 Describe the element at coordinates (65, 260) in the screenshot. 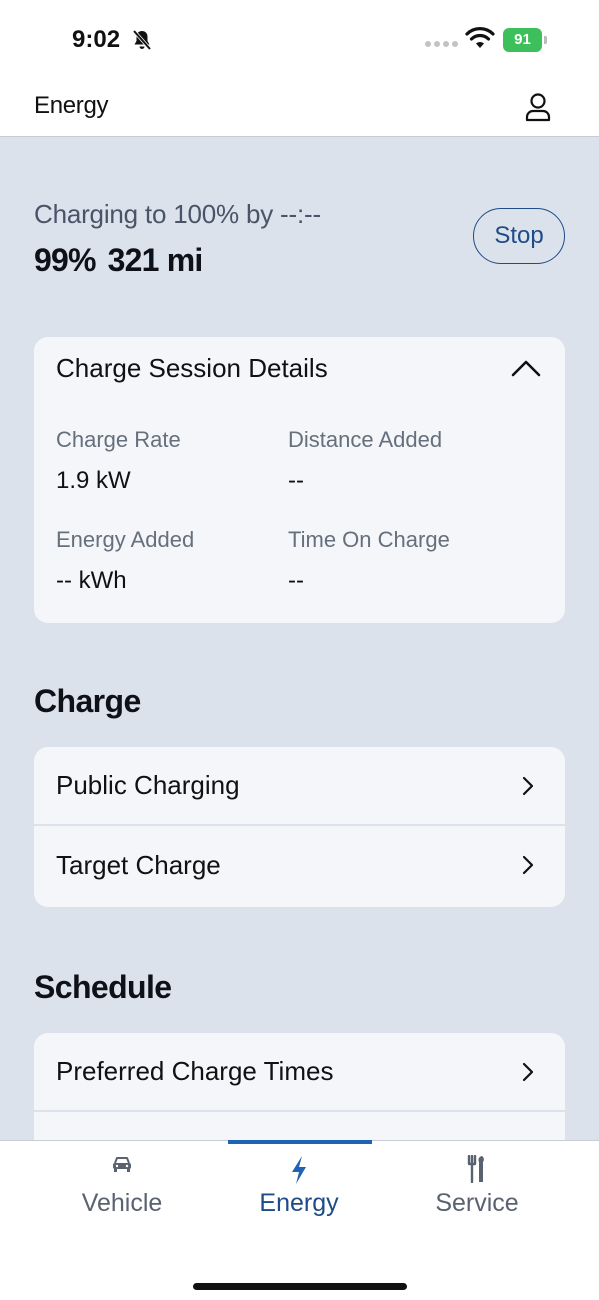

I see `charge-percent: 99%` at that location.